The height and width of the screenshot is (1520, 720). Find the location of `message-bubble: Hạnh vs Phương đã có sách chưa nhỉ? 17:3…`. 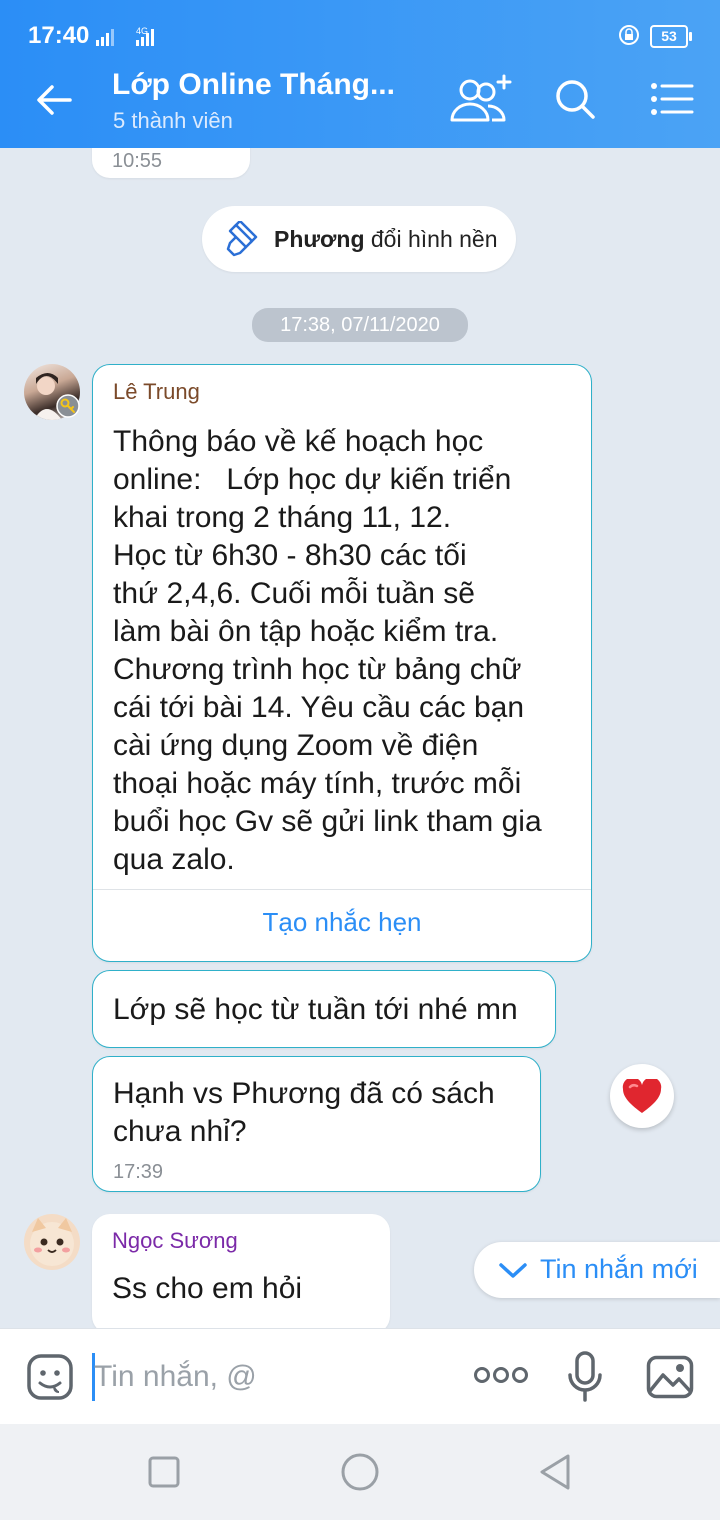

message-bubble: Hạnh vs Phương đã có sách chưa nhỉ? 17:3… is located at coordinates (316, 1124).